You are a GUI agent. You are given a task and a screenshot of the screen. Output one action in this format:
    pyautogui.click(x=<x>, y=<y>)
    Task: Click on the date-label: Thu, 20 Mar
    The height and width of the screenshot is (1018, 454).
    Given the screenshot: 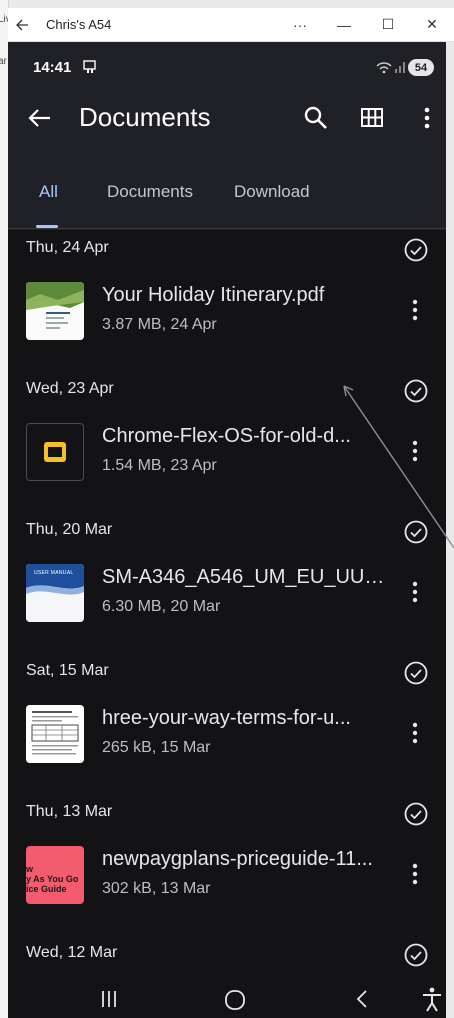 What is the action you would take?
    pyautogui.click(x=69, y=529)
    